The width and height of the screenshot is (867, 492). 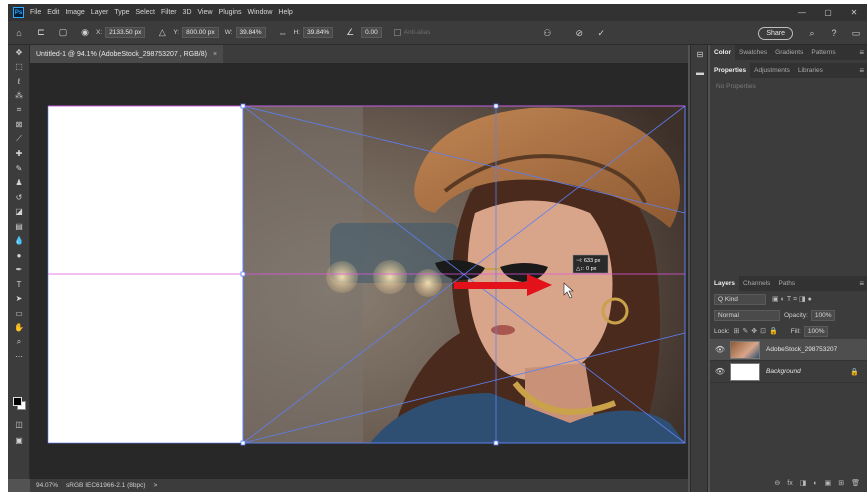 What do you see at coordinates (19, 313) in the screenshot?
I see `rectangle-tool-icon: ▭` at bounding box center [19, 313].